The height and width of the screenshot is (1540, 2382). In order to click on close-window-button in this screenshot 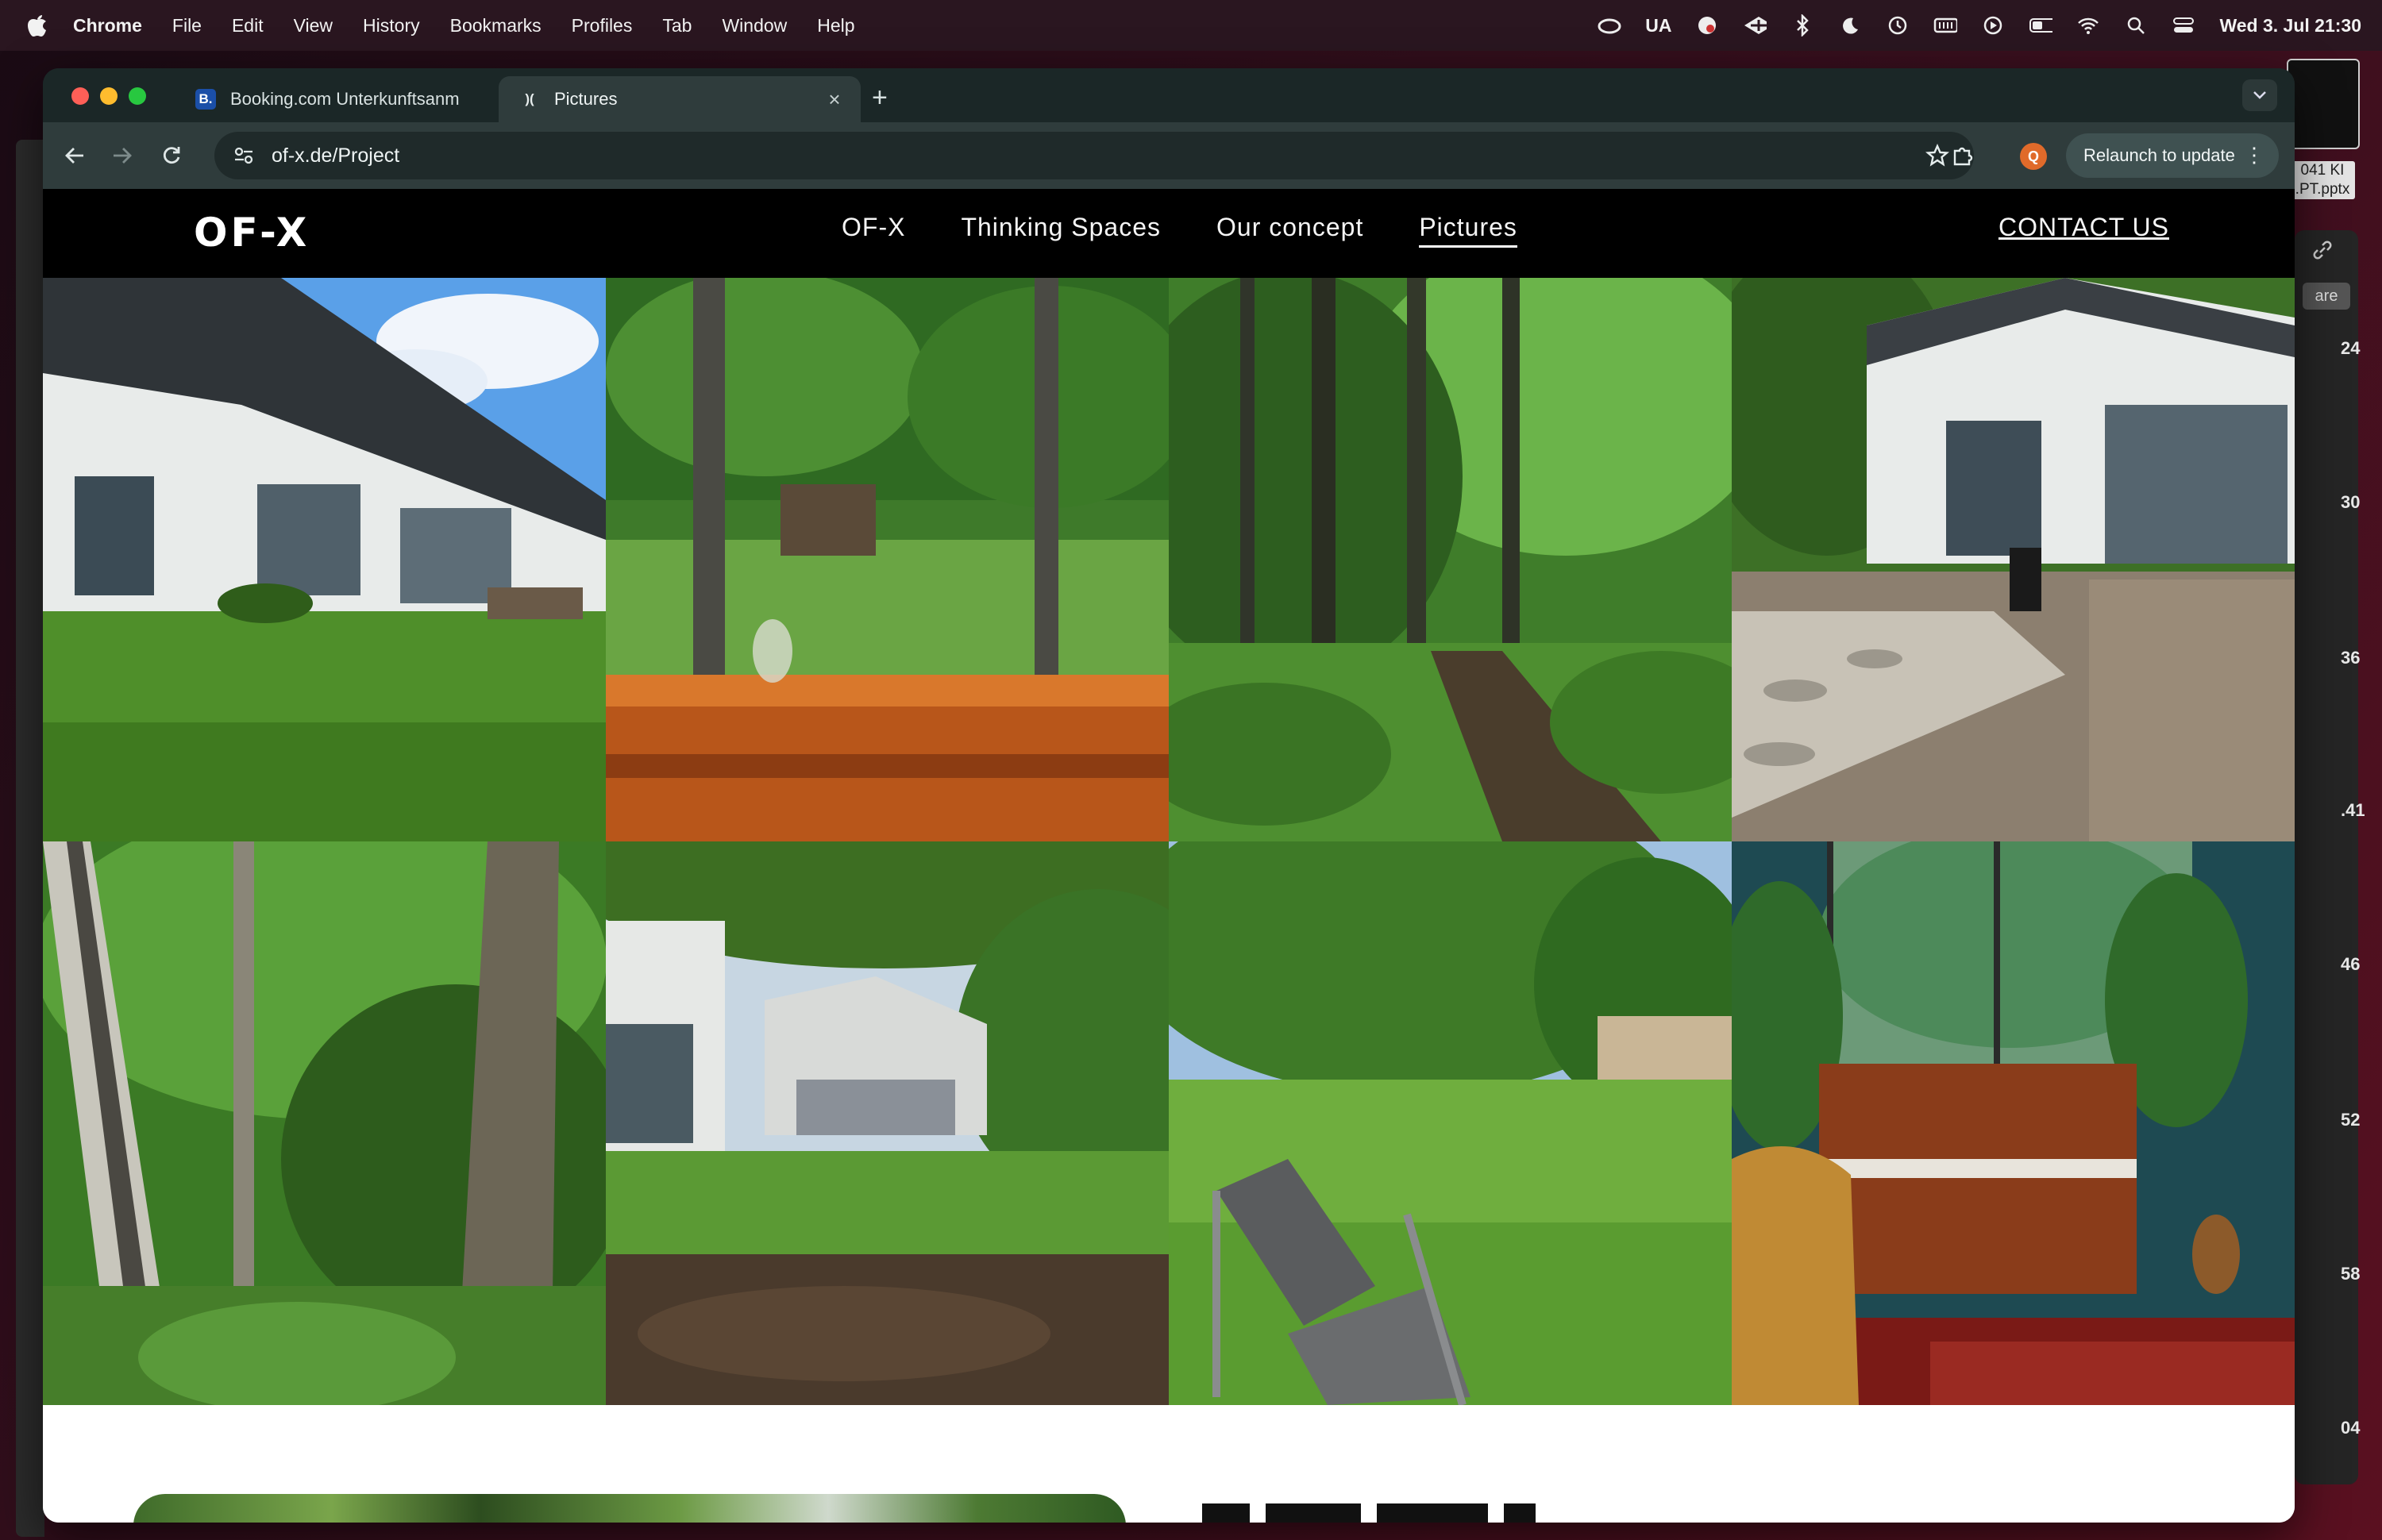, I will do `click(80, 96)`.